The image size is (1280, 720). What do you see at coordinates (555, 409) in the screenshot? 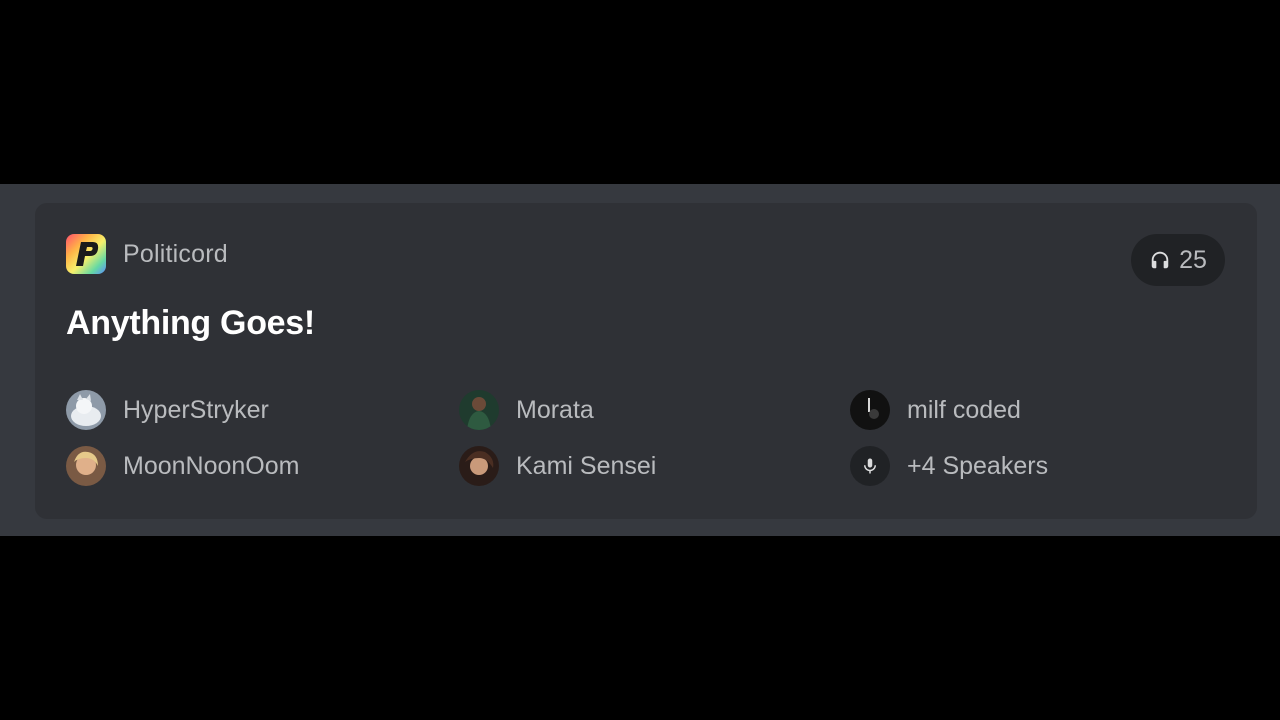
I see `participant-name: Morata` at bounding box center [555, 409].